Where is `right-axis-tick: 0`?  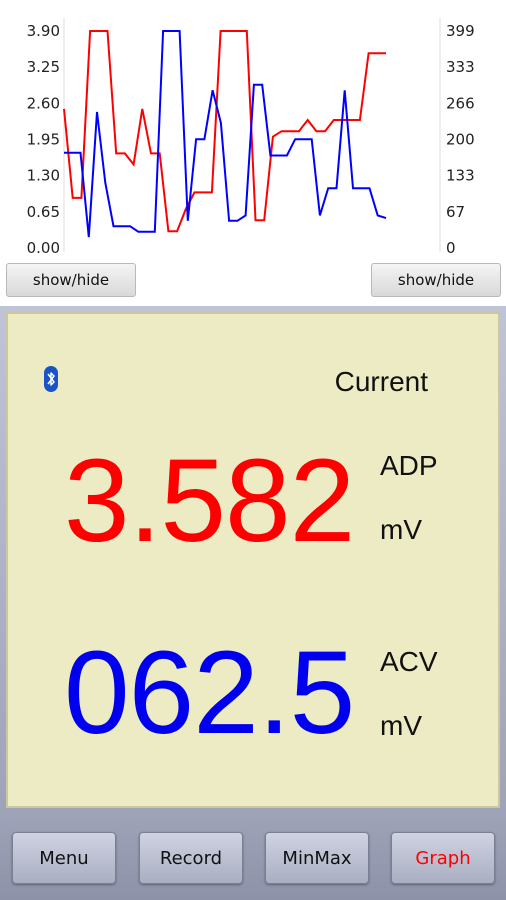 right-axis-tick: 0 is located at coordinates (451, 248).